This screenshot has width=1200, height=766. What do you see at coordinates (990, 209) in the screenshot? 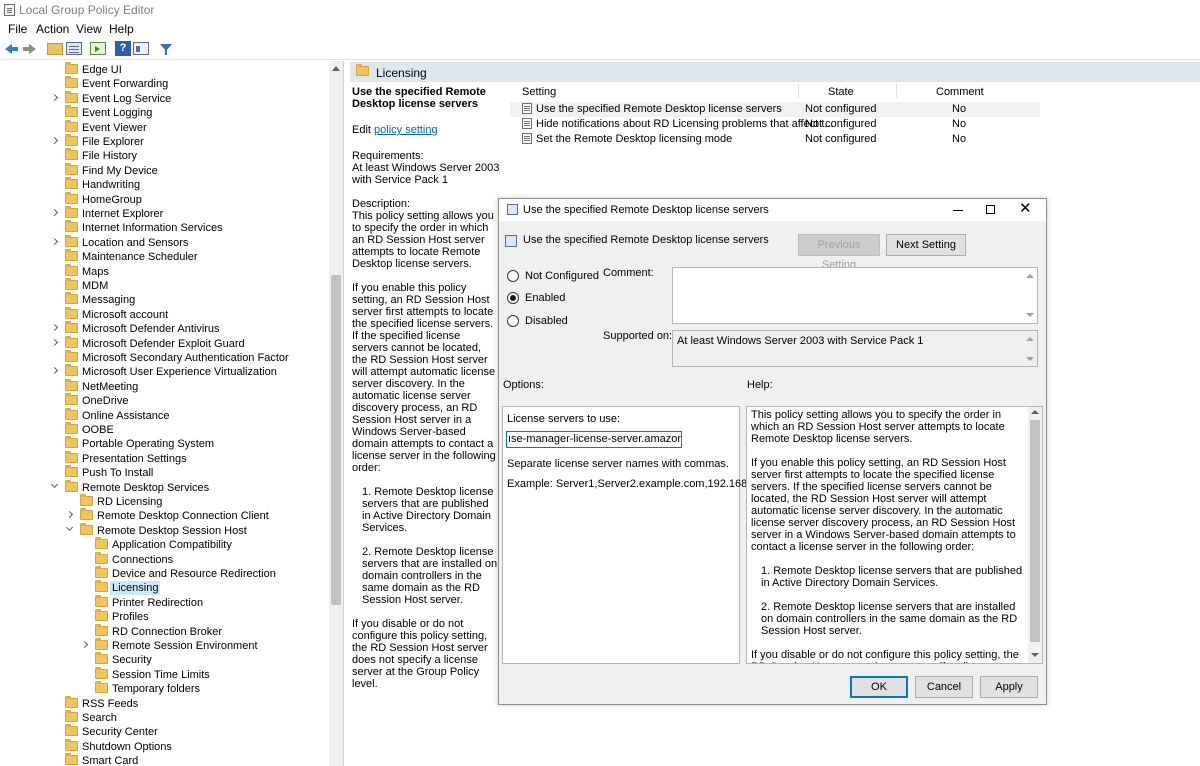
I see `maximize-icon` at bounding box center [990, 209].